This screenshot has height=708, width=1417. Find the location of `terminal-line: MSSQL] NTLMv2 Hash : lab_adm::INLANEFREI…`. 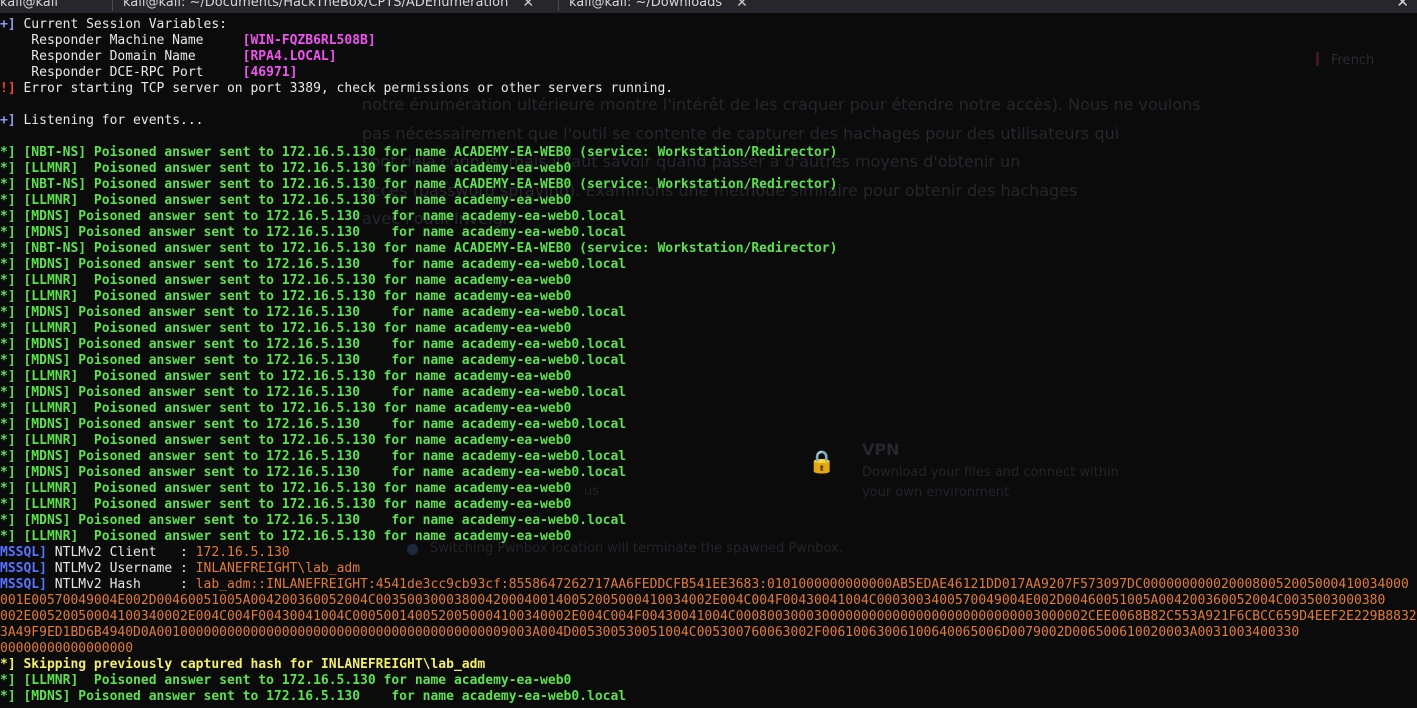

terminal-line: MSSQL] NTLMv2 Hash : lab_adm::INLANEFREI… is located at coordinates (704, 585).